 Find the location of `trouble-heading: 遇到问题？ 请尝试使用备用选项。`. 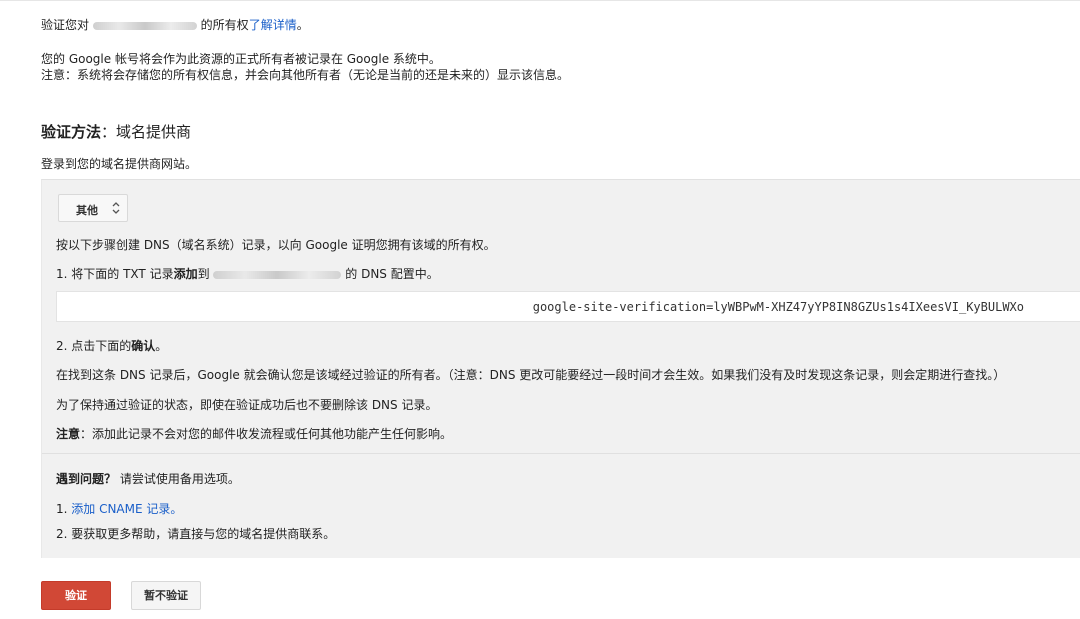

trouble-heading: 遇到问题？ 请尝试使用备用选项。 is located at coordinates (148, 478).